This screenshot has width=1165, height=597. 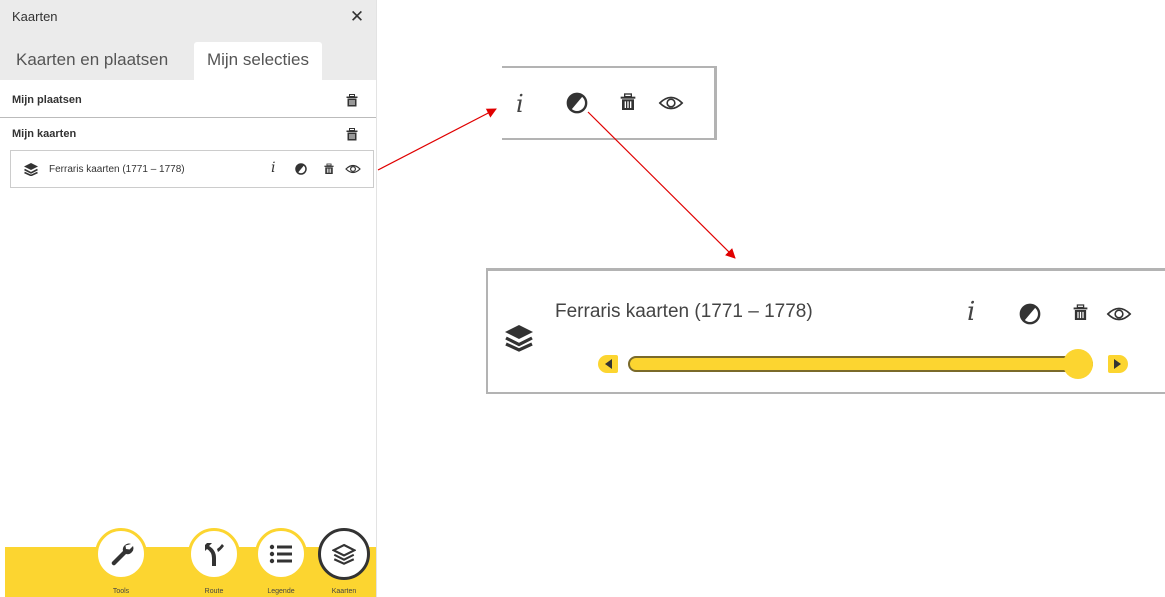 I want to click on nav-label-route: Route, so click(x=214, y=591).